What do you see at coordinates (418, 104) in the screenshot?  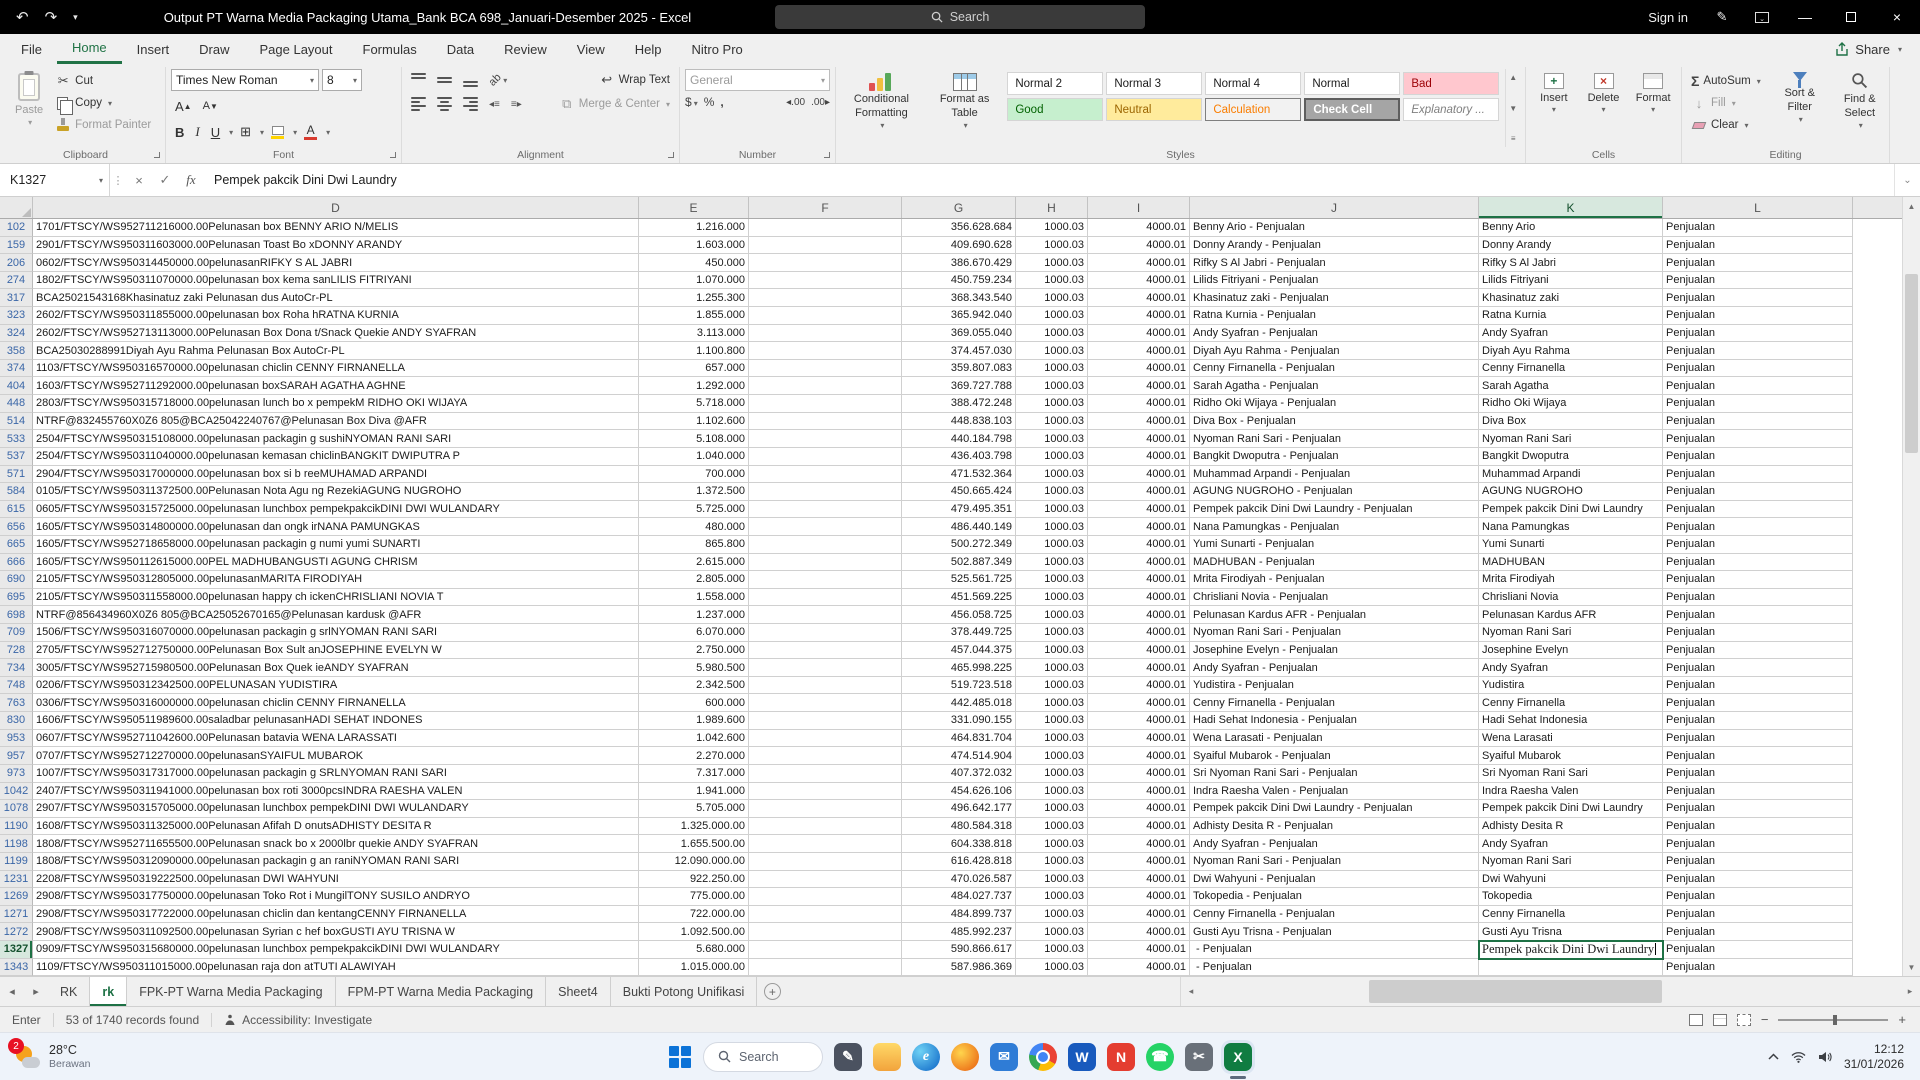 I see `align-left-icon` at bounding box center [418, 104].